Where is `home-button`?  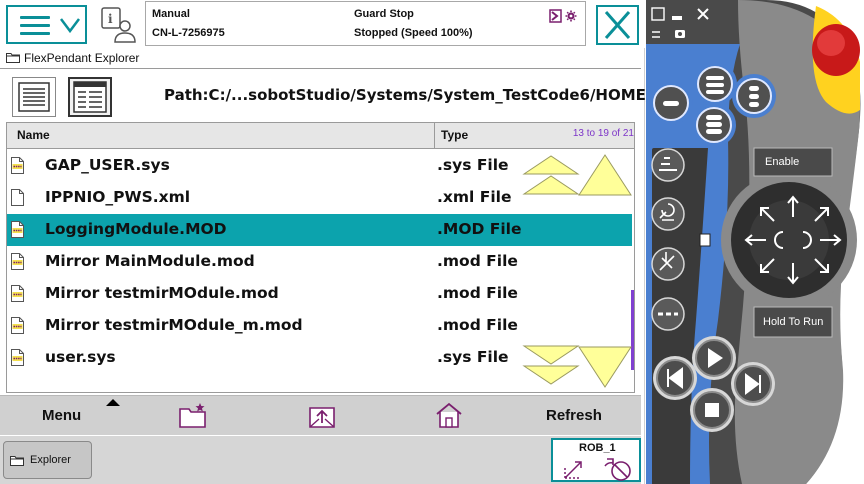
home-button is located at coordinates (449, 415).